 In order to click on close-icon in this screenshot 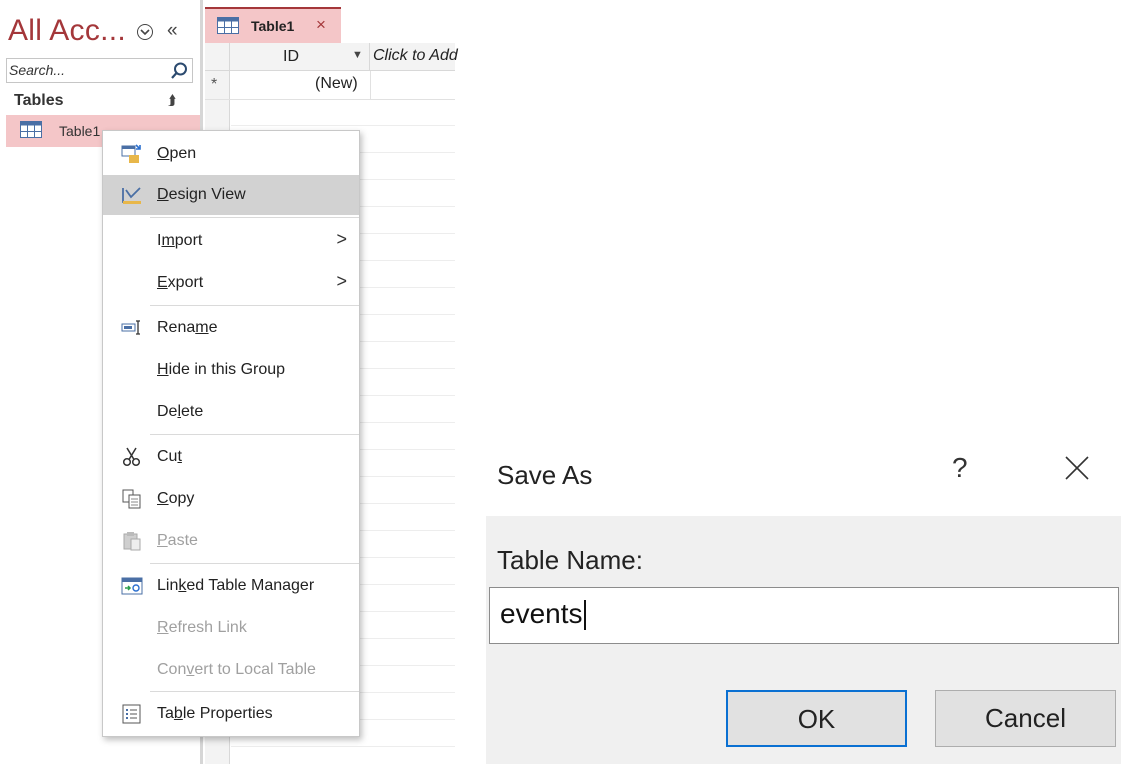, I will do `click(1077, 468)`.